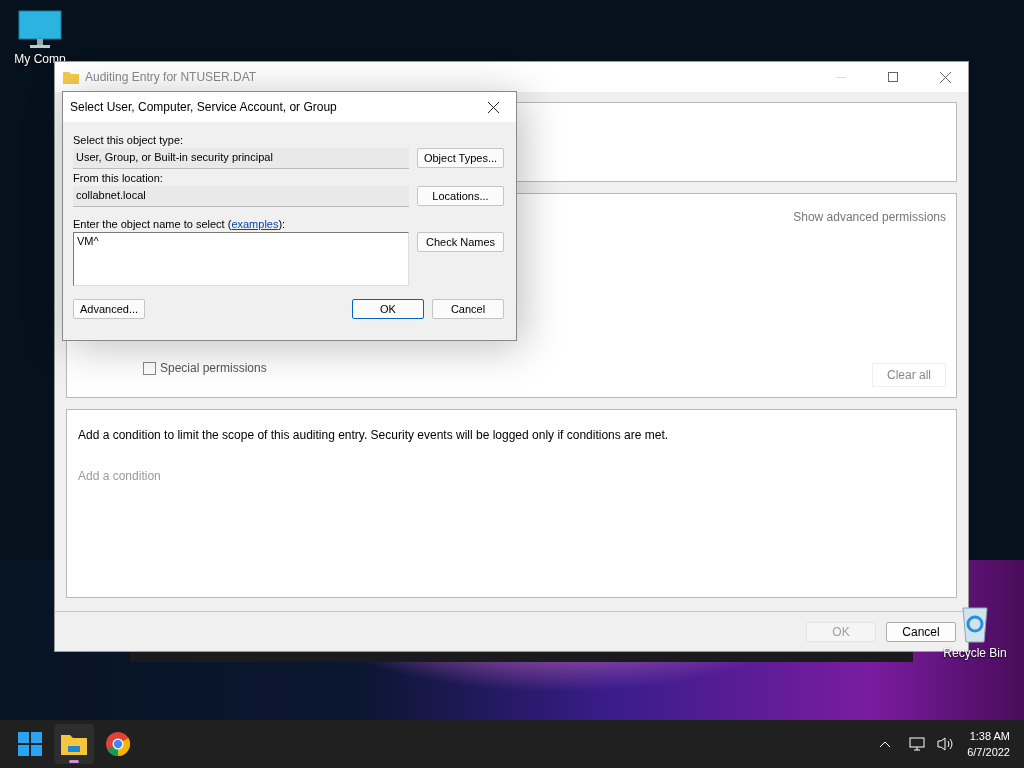  Describe the element at coordinates (213, 368) in the screenshot. I see `checkbox-label: Special permissions` at that location.